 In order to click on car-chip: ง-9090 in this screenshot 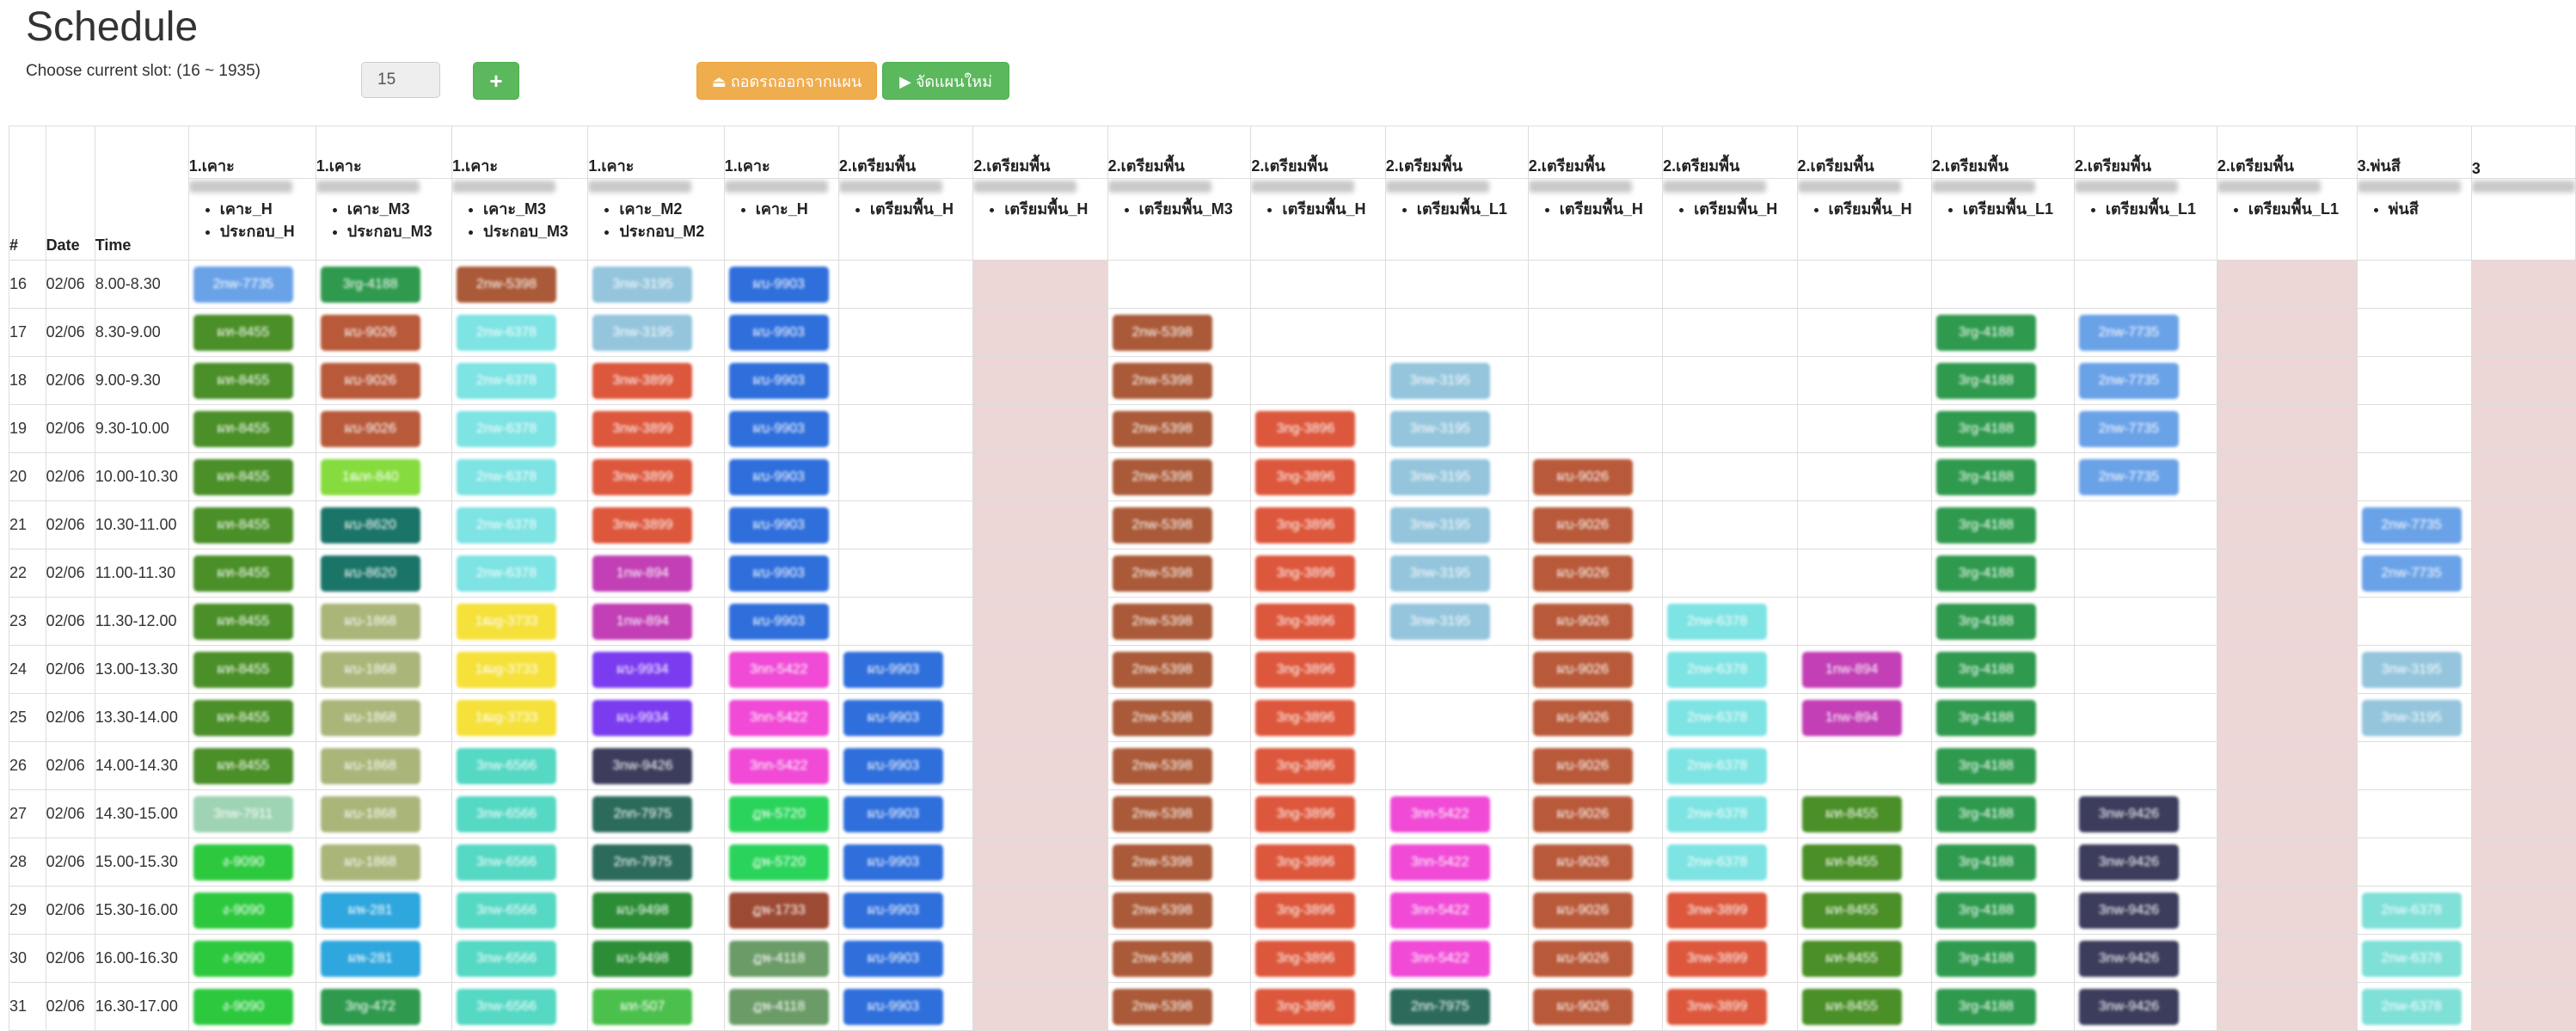, I will do `click(243, 958)`.